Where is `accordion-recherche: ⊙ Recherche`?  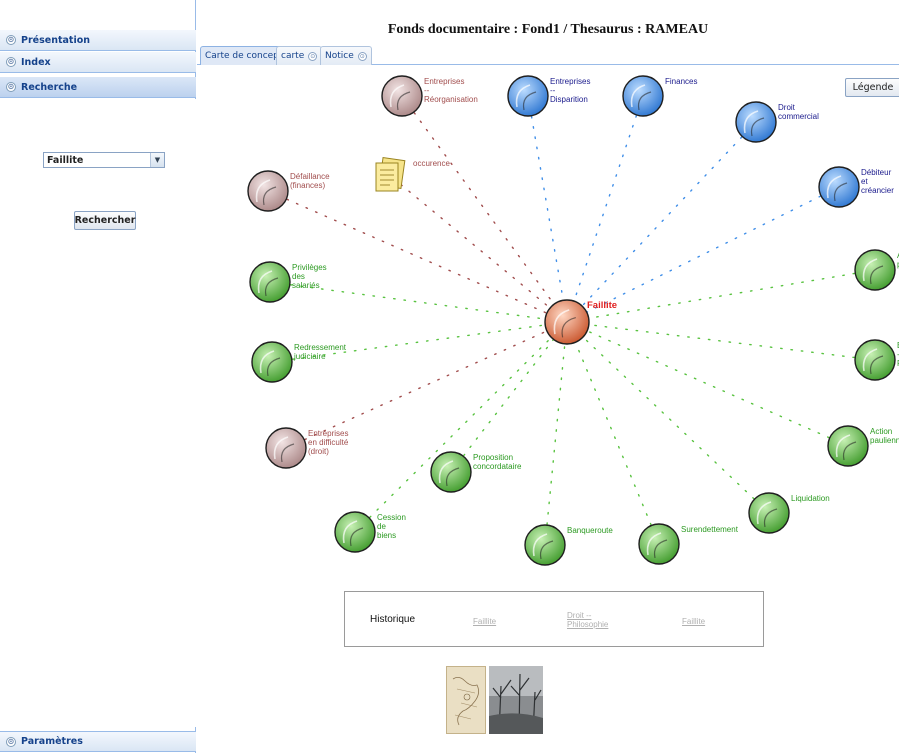
accordion-recherche: ⊙ Recherche is located at coordinates (98, 87).